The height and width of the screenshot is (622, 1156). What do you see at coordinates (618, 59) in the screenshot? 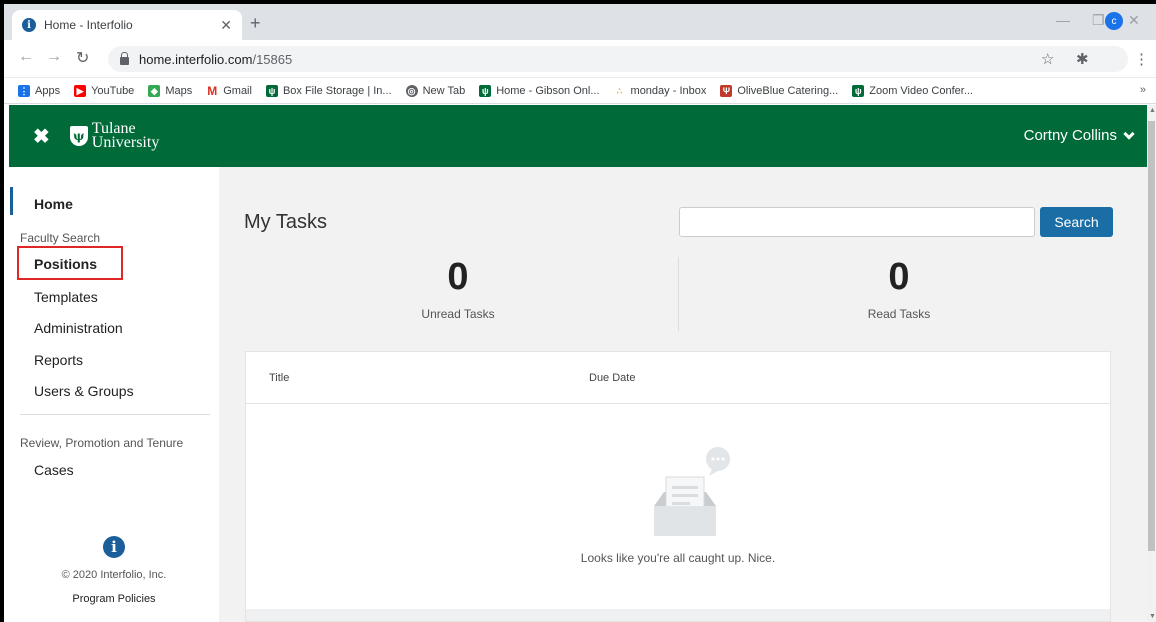
I see `address-bar: home.interfolio.com/15865` at bounding box center [618, 59].